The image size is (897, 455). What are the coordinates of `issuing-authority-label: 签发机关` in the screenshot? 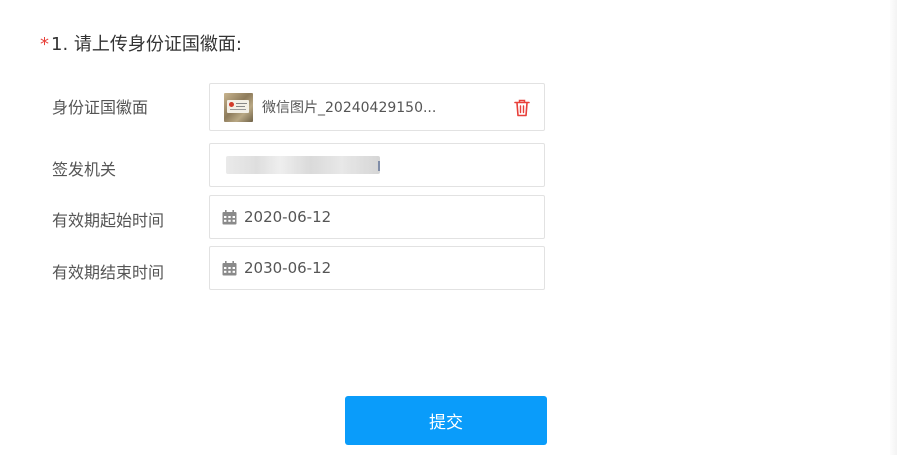 It's located at (84, 169).